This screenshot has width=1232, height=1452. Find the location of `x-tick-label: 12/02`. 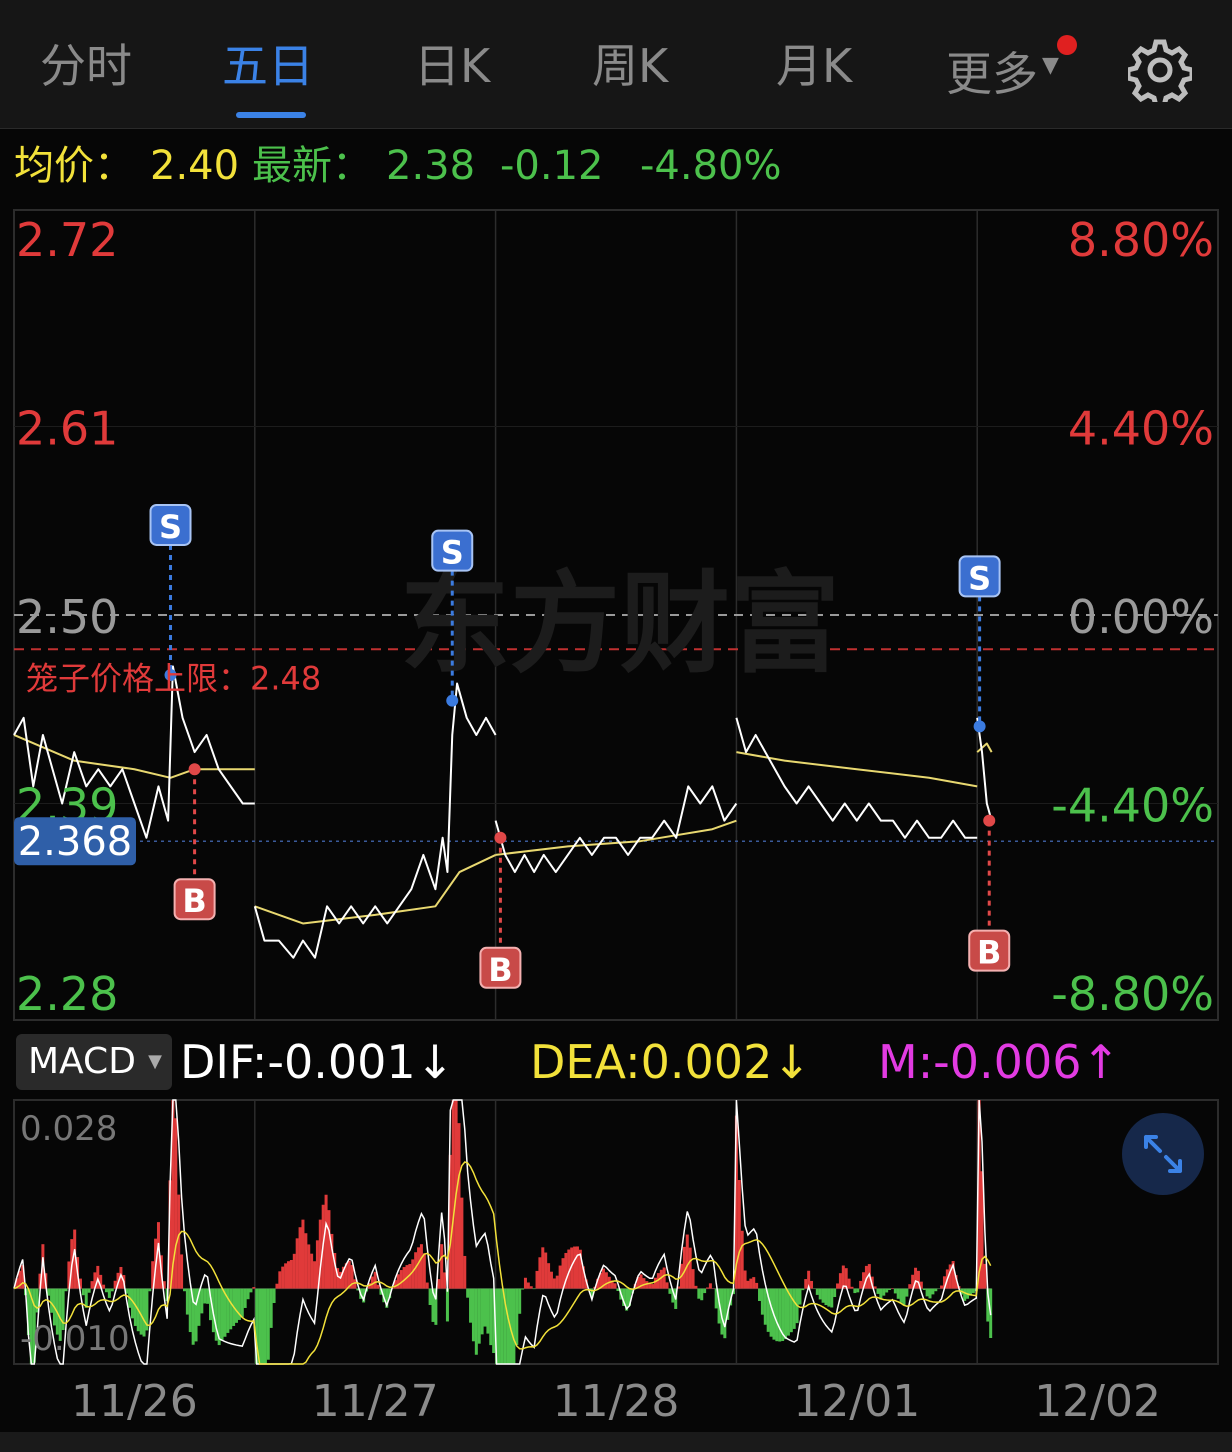

x-tick-label: 12/02 is located at coordinates (1097, 1401).